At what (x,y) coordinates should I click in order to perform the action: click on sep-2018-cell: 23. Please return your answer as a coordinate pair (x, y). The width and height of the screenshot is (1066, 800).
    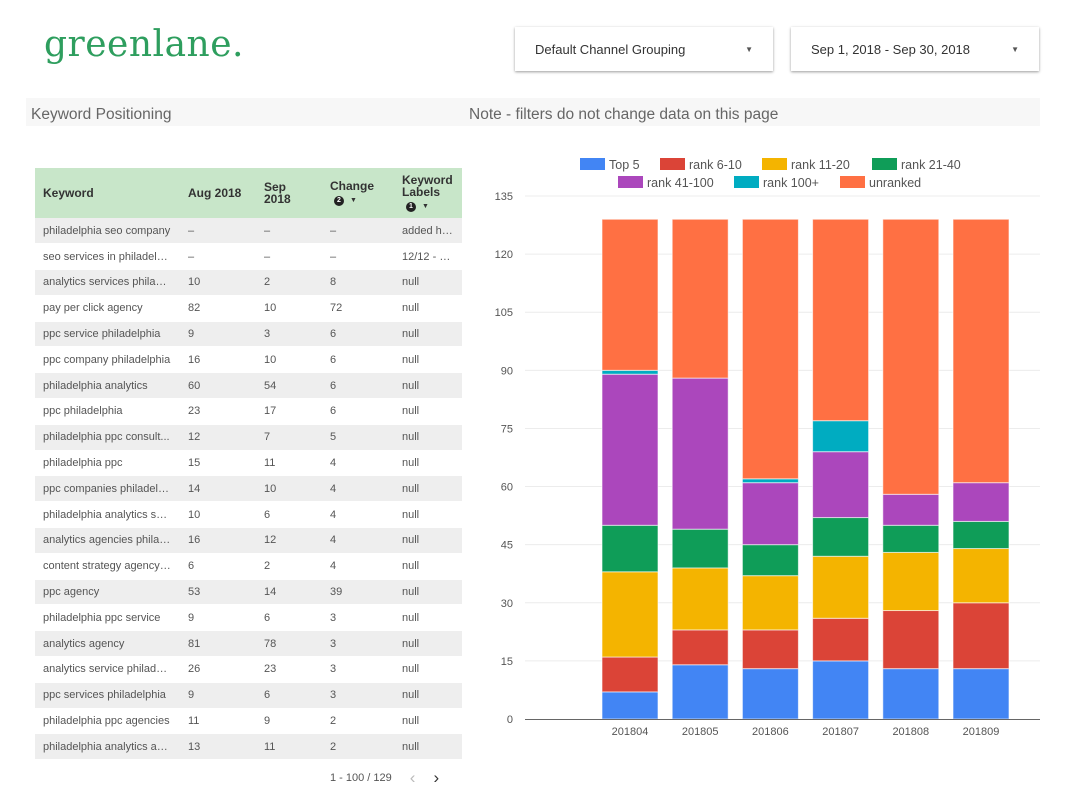
    Looking at the image, I should click on (289, 669).